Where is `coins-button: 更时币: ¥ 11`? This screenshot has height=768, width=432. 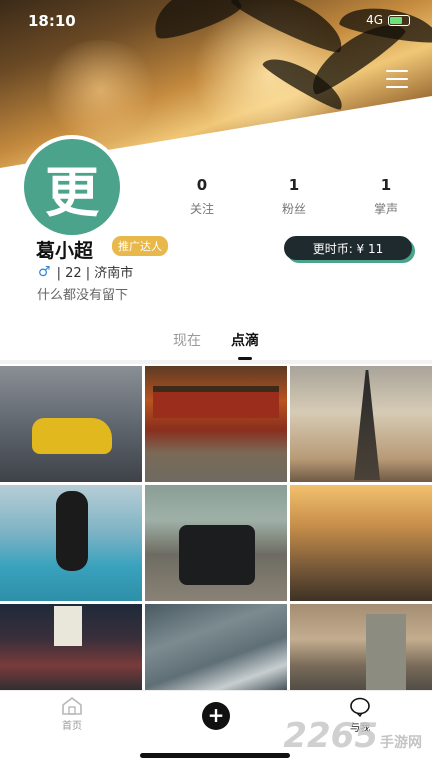
coins-button: 更时币: ¥ 11 is located at coordinates (348, 248).